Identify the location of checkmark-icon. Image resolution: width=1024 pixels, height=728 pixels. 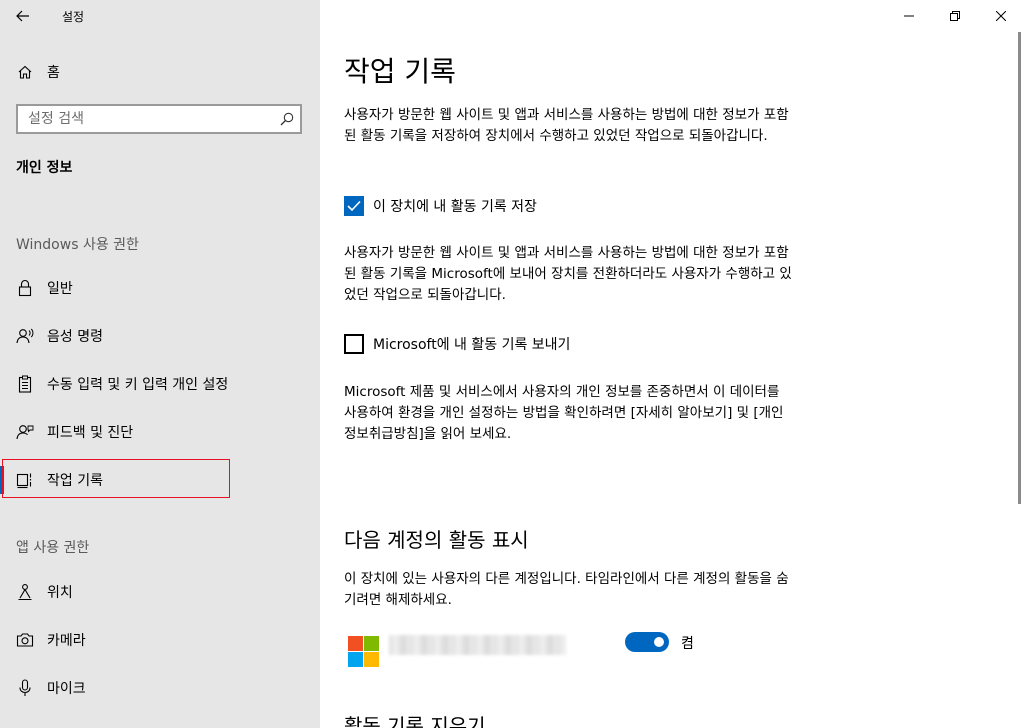
(354, 206).